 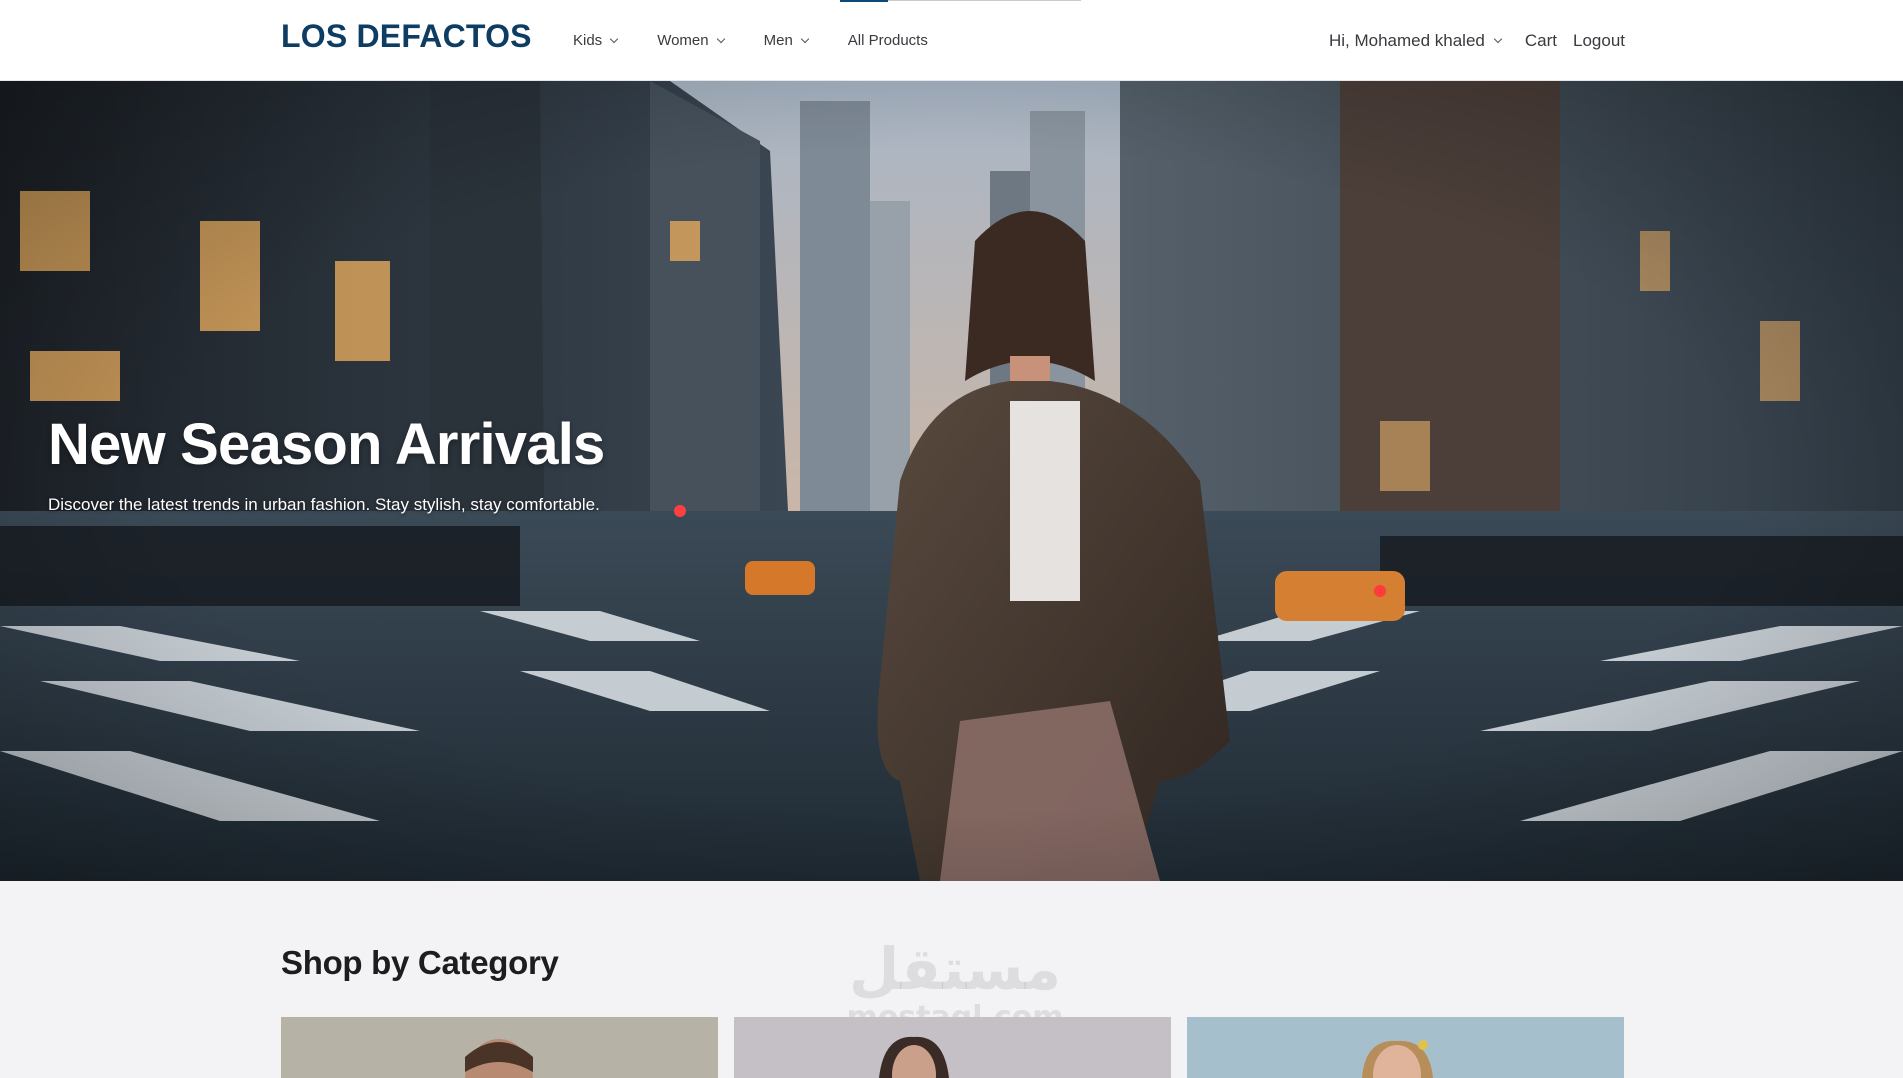 I want to click on nav-item-kids: Kids, so click(x=596, y=40).